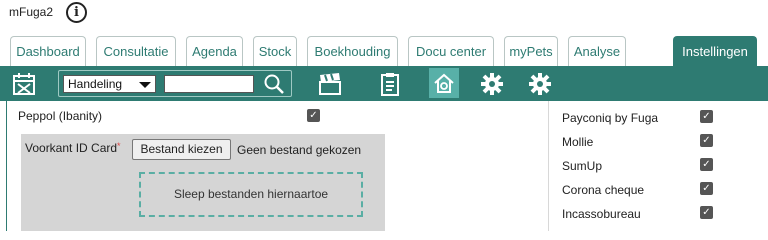 The height and width of the screenshot is (240, 768). I want to click on option-label: Mollie, so click(578, 142).